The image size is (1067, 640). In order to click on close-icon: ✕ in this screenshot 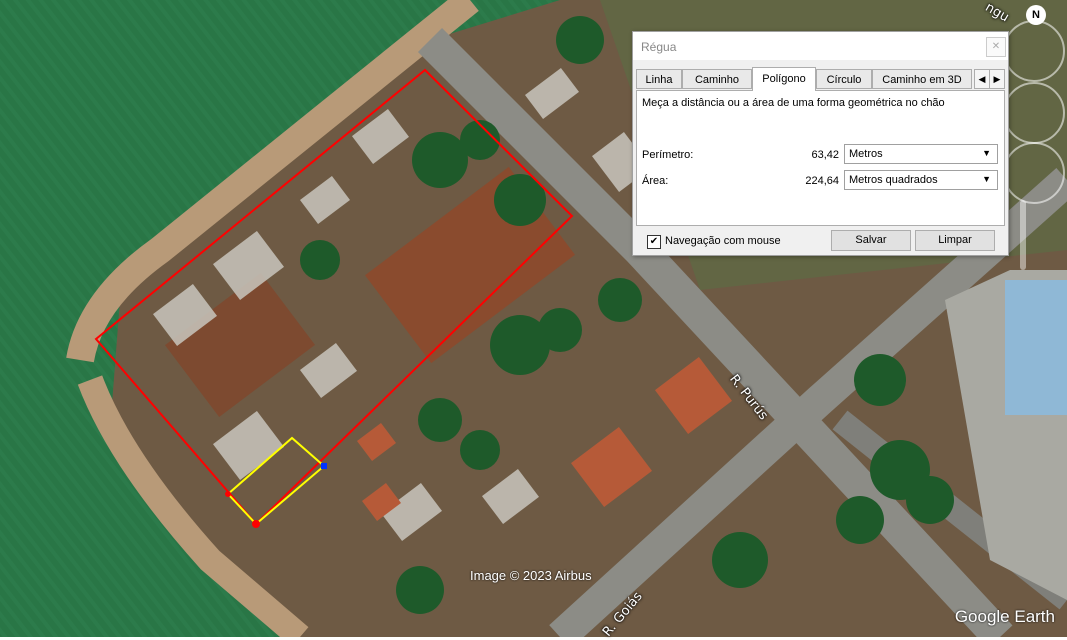, I will do `click(996, 47)`.